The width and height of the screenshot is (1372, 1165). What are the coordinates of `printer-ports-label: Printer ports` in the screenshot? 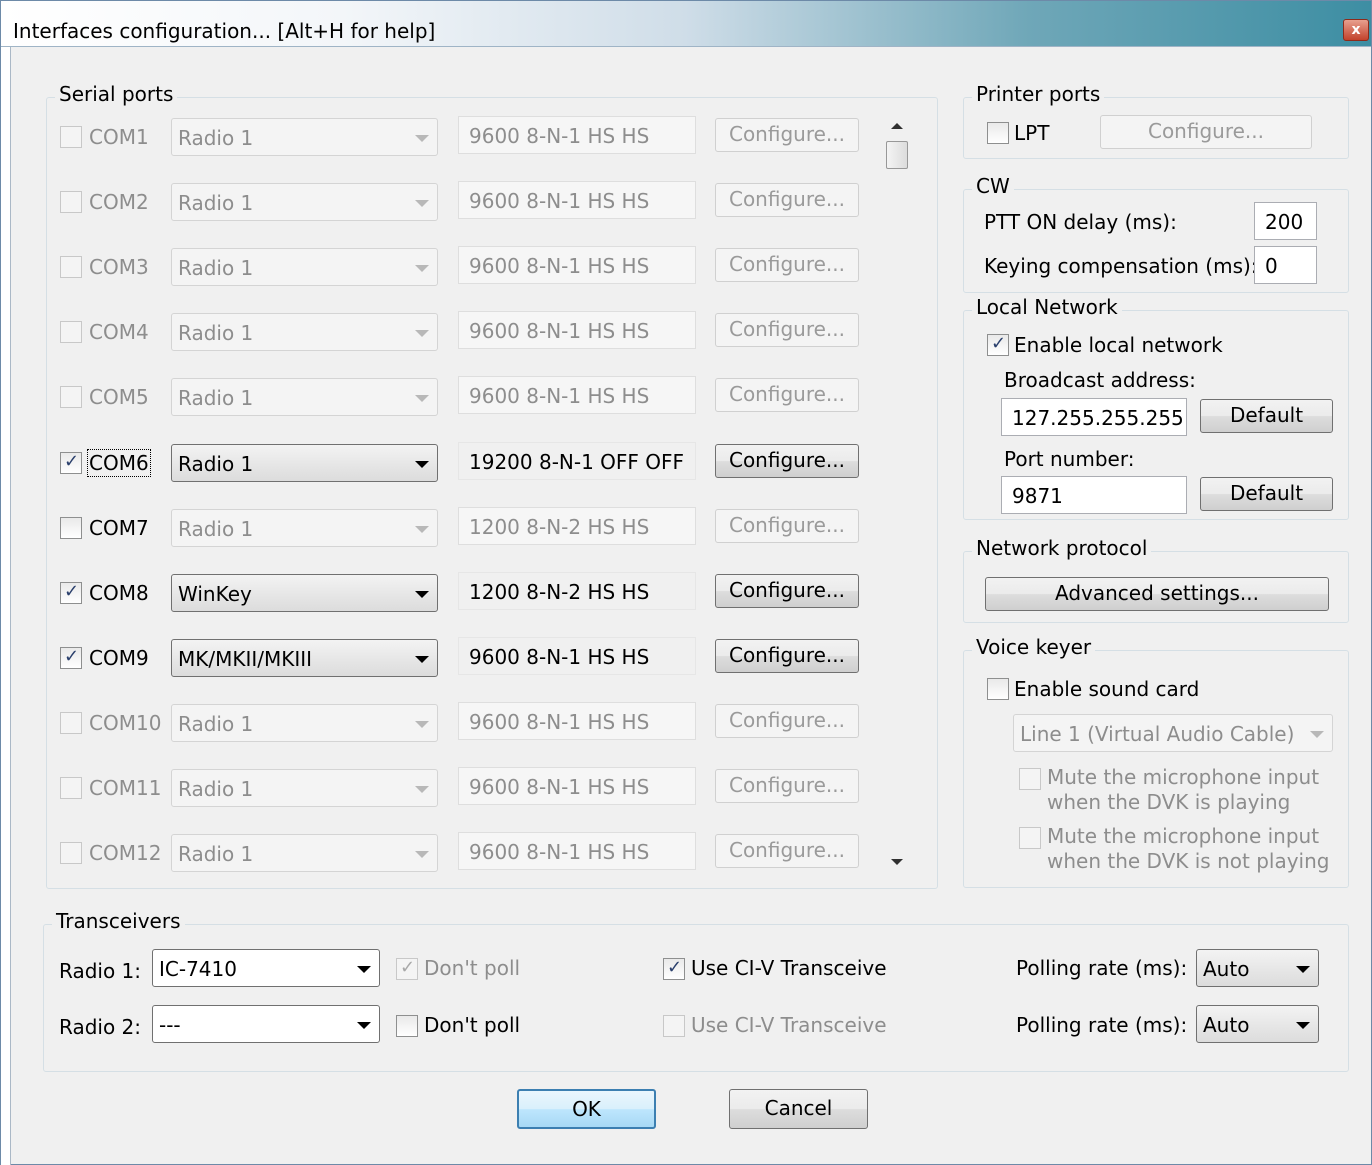 It's located at (1038, 94).